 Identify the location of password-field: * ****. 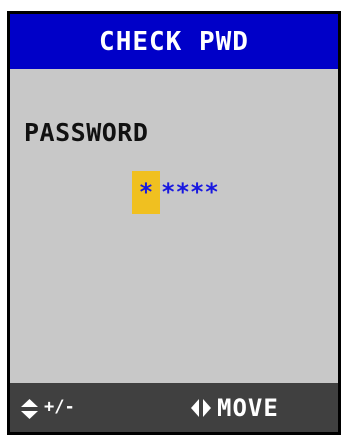
(175, 192).